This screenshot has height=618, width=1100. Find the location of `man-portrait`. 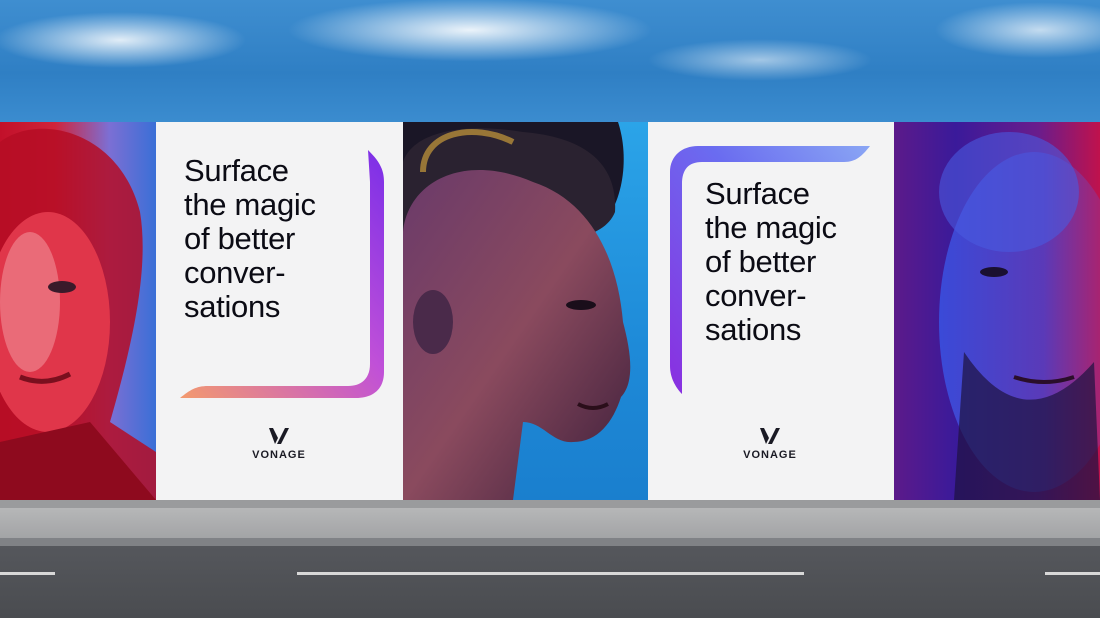

man-portrait is located at coordinates (1019, 316).